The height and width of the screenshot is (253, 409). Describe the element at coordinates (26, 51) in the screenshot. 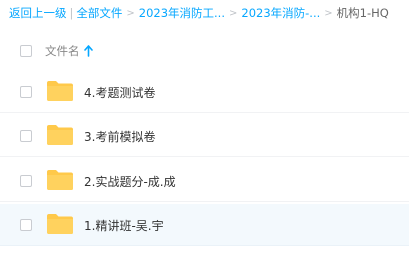

I see `select-all-checkbox` at that location.